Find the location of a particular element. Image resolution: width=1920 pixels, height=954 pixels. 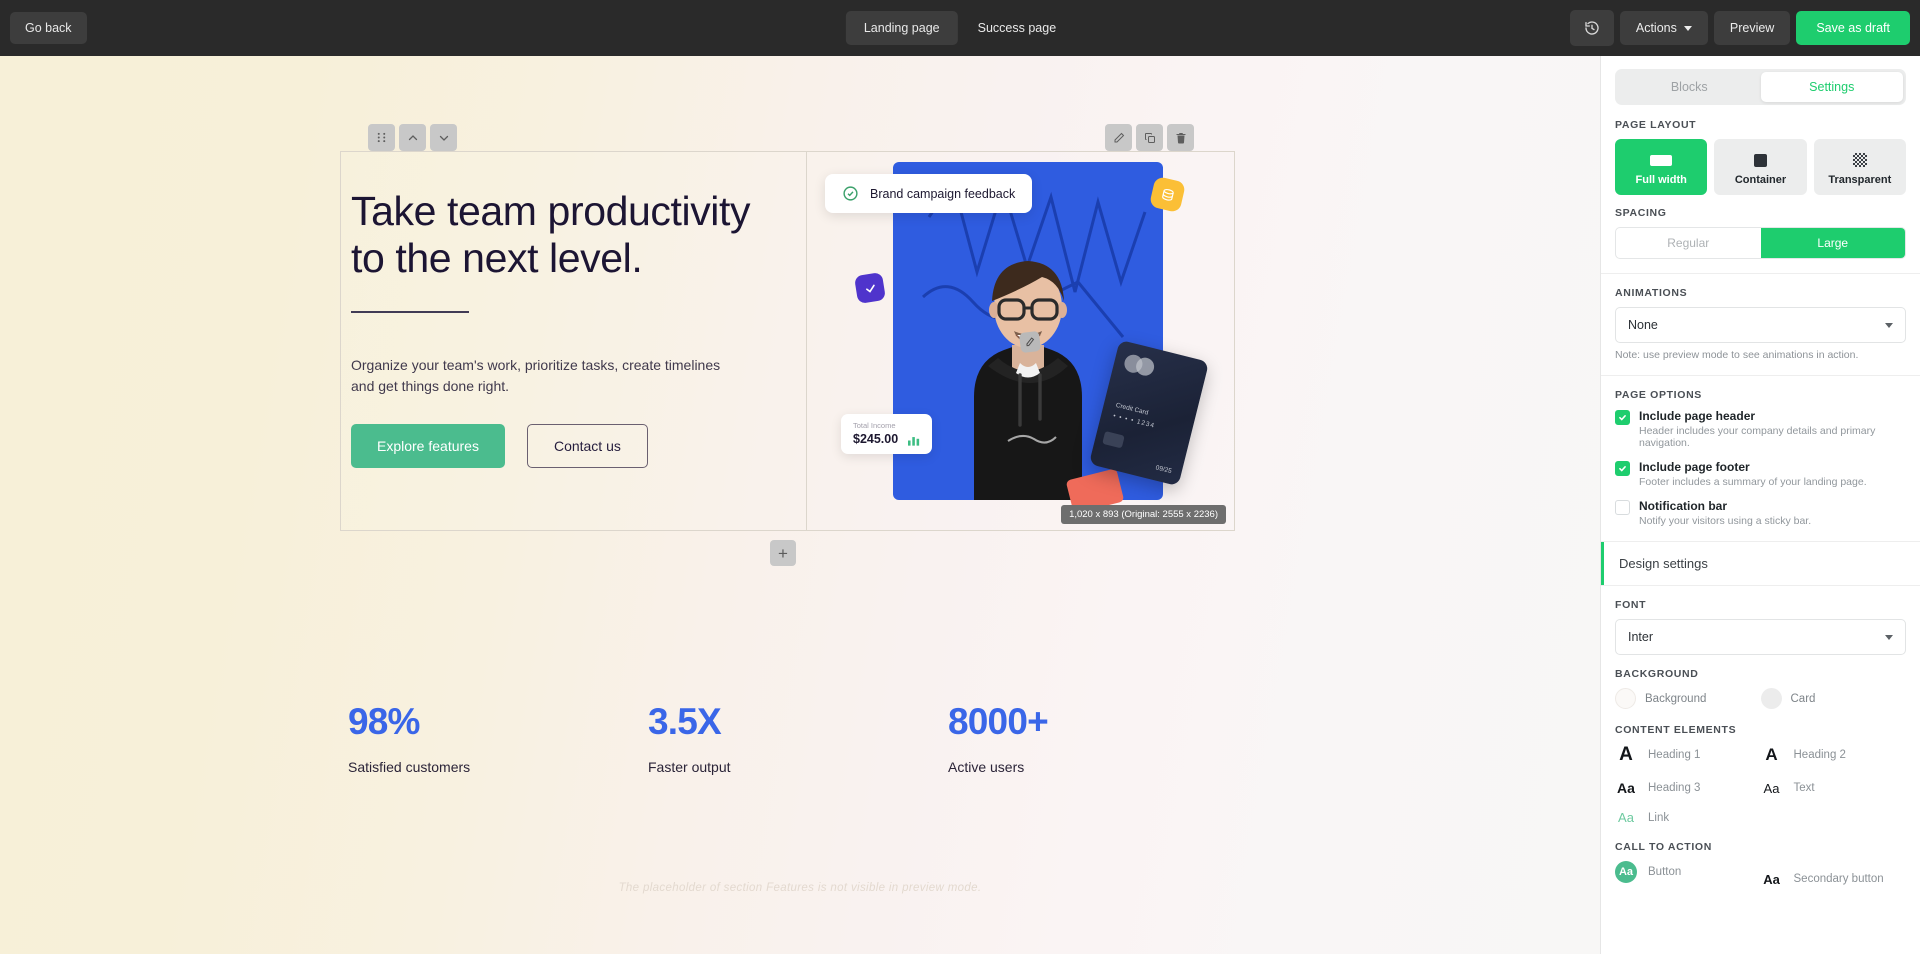

include-header-checkbox is located at coordinates (1622, 417).